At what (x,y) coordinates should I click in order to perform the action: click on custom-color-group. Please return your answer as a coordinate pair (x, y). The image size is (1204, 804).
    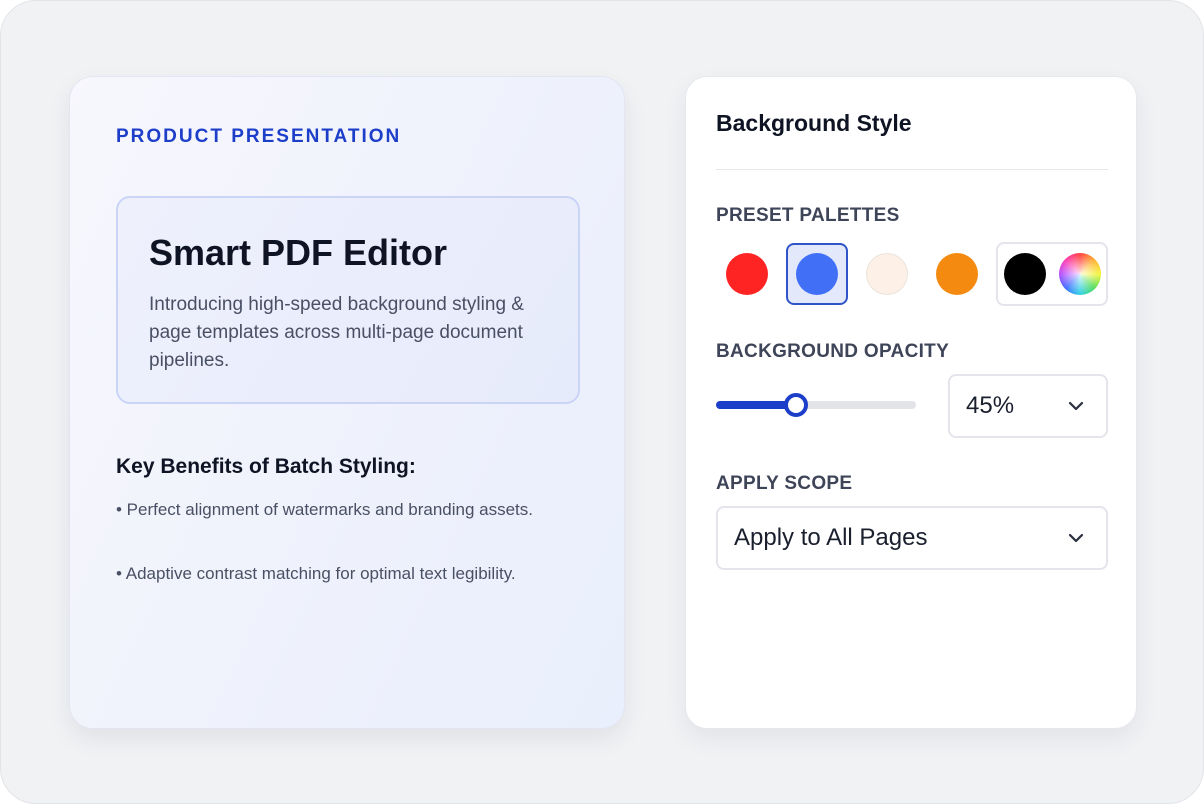
    Looking at the image, I should click on (1052, 274).